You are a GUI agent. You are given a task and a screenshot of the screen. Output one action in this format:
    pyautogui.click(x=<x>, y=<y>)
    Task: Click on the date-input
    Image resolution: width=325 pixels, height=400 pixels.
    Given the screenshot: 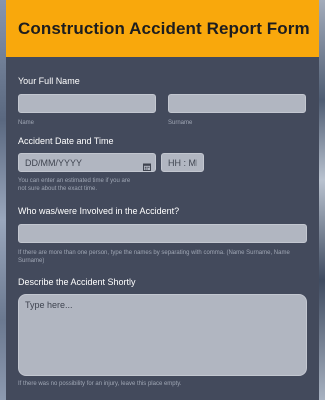 What is the action you would take?
    pyautogui.click(x=87, y=162)
    